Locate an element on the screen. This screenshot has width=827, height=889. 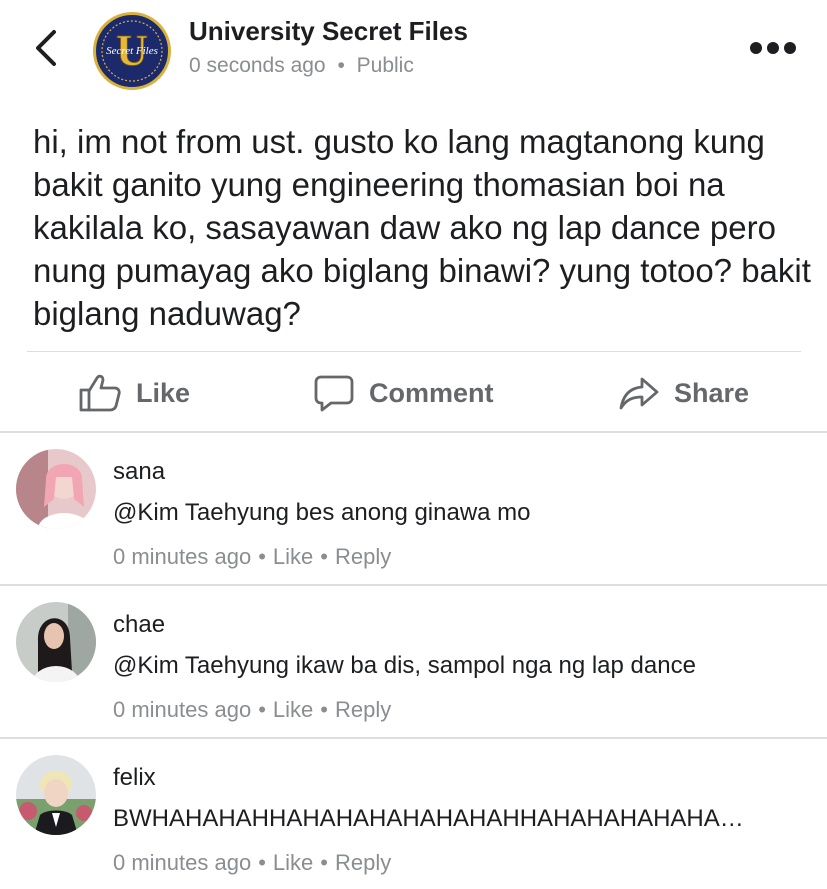
like-thumb-icon is located at coordinates (100, 393).